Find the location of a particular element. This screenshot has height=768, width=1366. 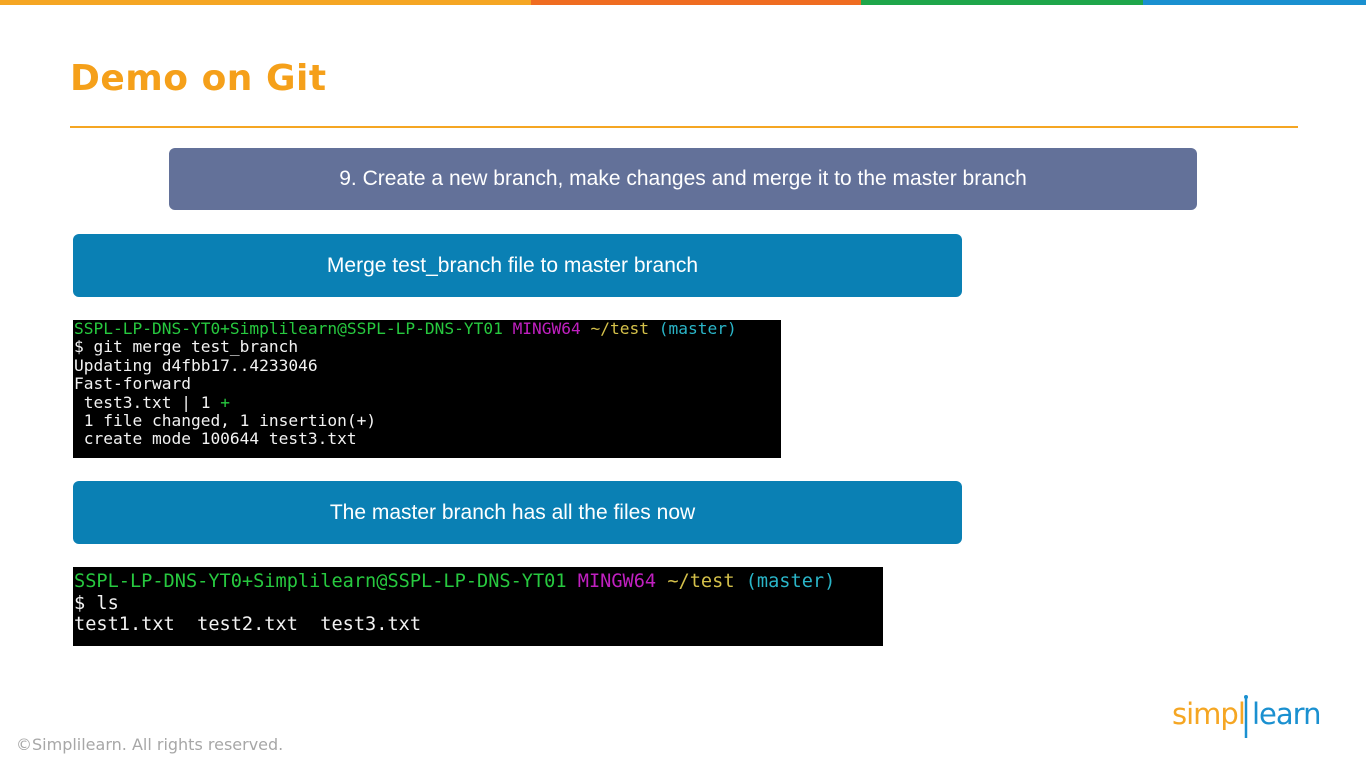

logo-part-learn: learn is located at coordinates (1286, 714).